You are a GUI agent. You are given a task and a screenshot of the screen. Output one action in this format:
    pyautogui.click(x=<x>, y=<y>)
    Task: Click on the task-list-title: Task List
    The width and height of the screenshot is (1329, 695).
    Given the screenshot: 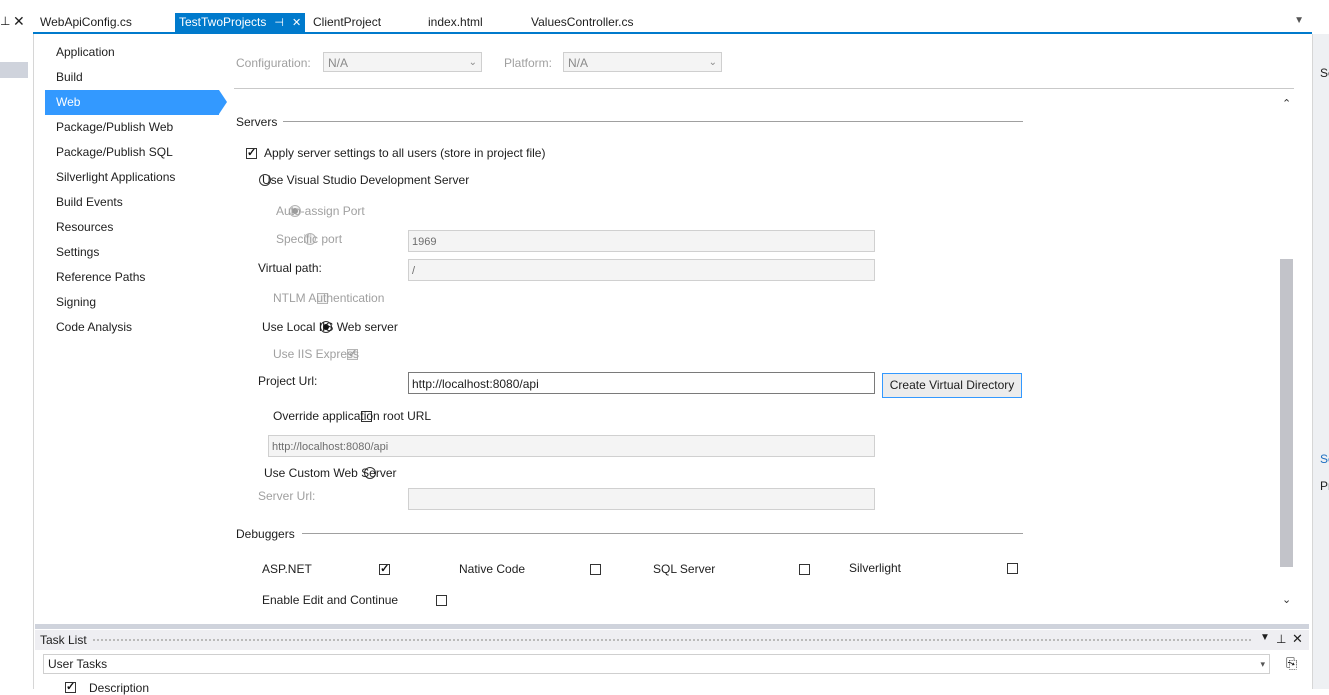 What is the action you would take?
    pyautogui.click(x=63, y=640)
    